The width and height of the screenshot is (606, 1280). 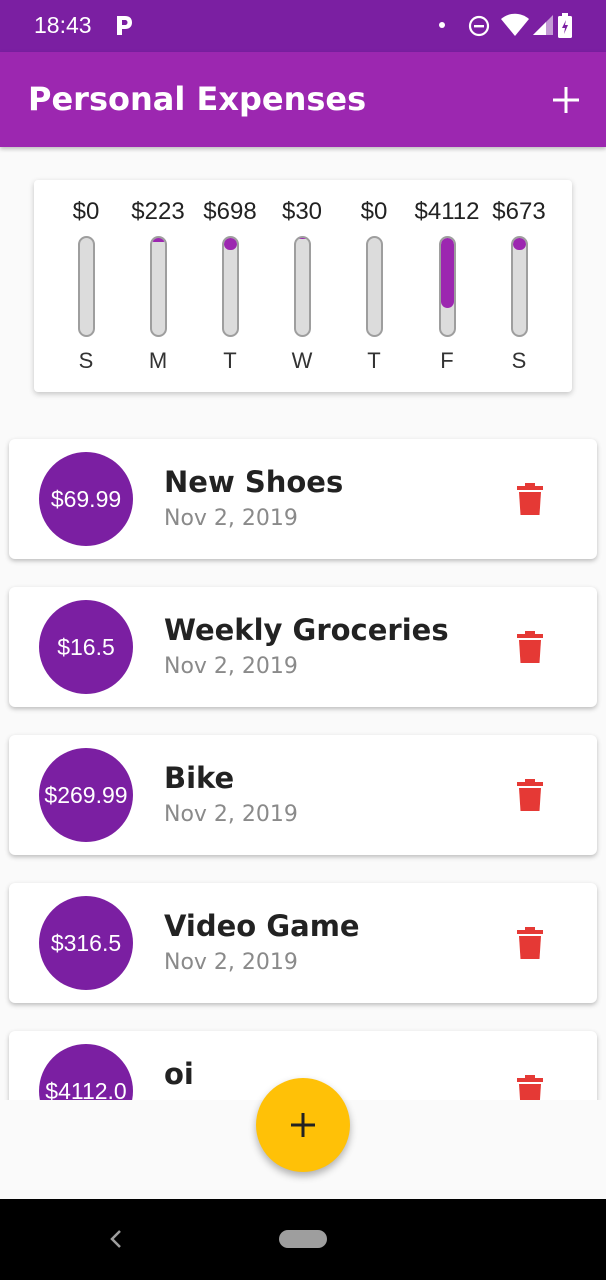 I want to click on transaction-amount: $269.99, so click(x=86, y=794).